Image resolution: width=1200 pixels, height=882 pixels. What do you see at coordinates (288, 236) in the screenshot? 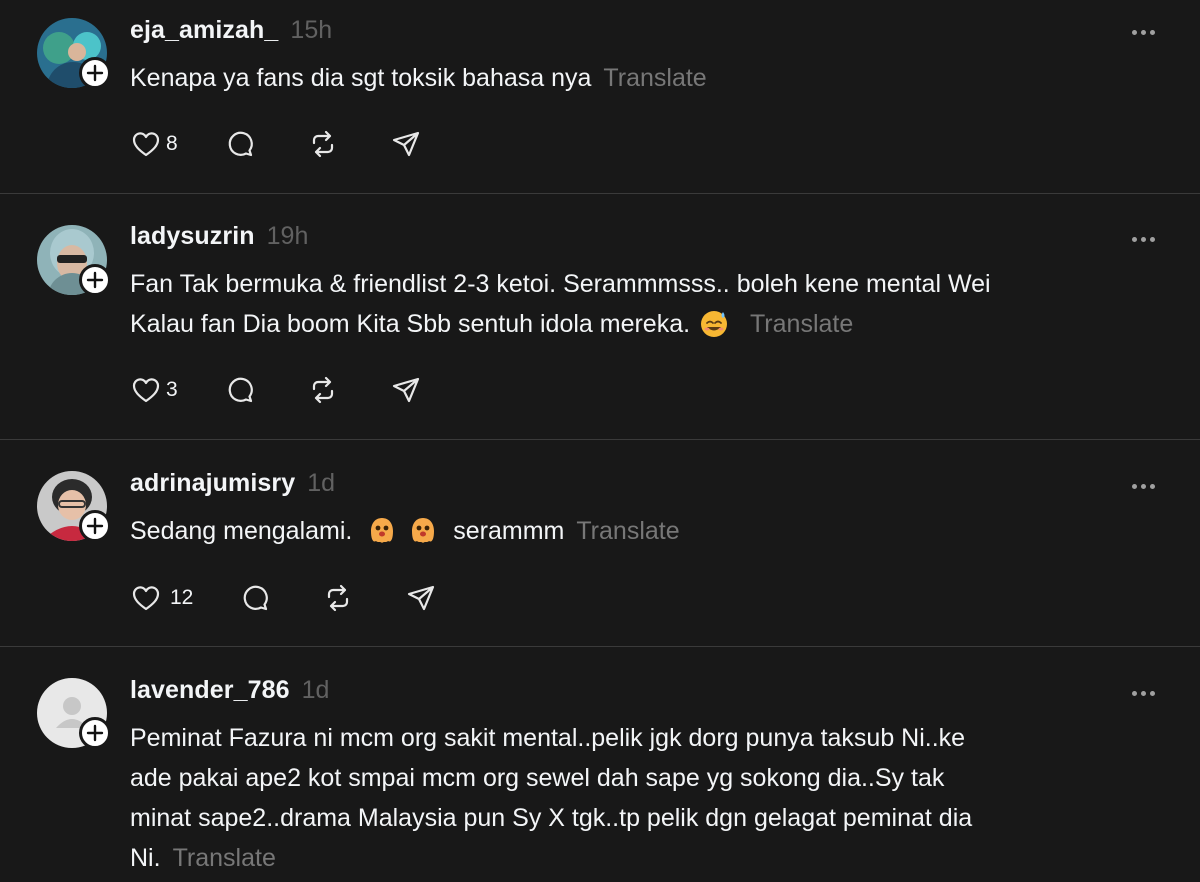
I see `timestamp: 19h` at bounding box center [288, 236].